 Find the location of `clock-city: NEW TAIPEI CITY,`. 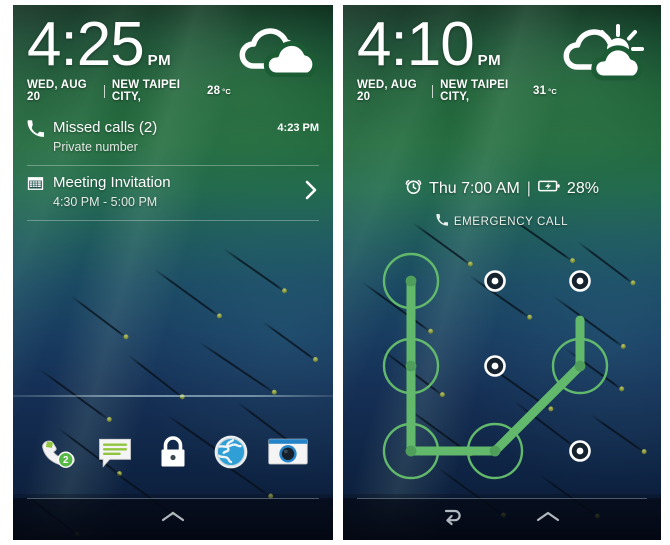

clock-city: NEW TAIPEI CITY, is located at coordinates (146, 91).